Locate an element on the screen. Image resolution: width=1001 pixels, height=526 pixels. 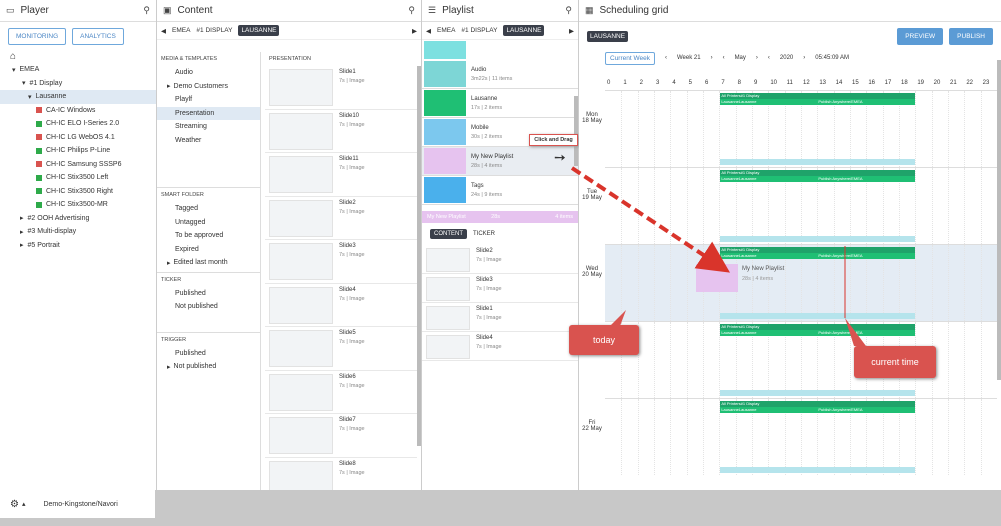
gear-icon: ⚙ is located at coordinates (14, 504).